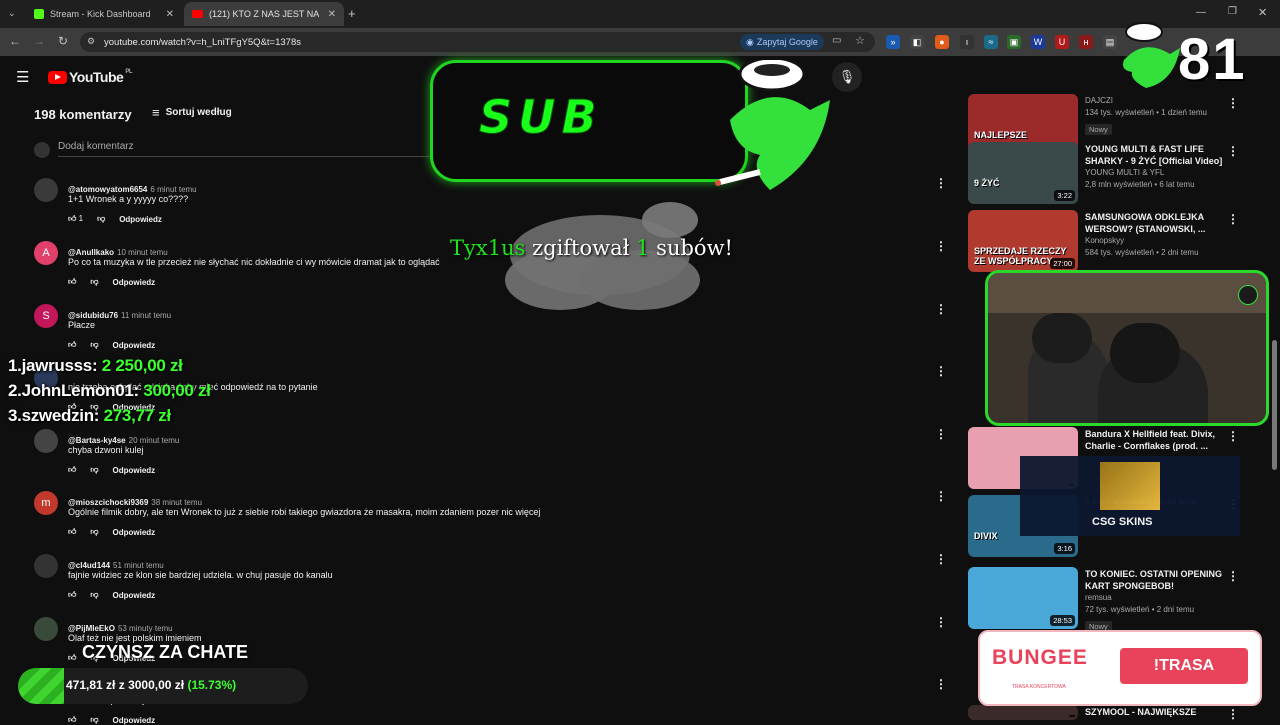 Image resolution: width=1280 pixels, height=725 pixels. What do you see at coordinates (1155, 173) in the screenshot?
I see `video-channel: YOUNG MULTI & YFL` at bounding box center [1155, 173].